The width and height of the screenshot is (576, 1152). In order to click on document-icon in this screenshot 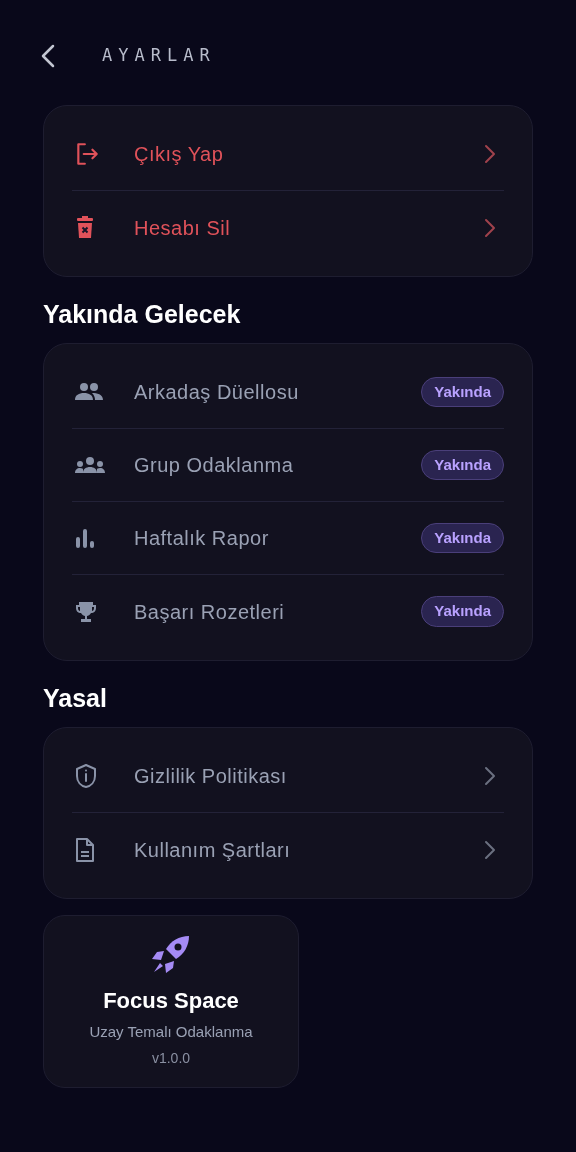, I will do `click(85, 849)`.